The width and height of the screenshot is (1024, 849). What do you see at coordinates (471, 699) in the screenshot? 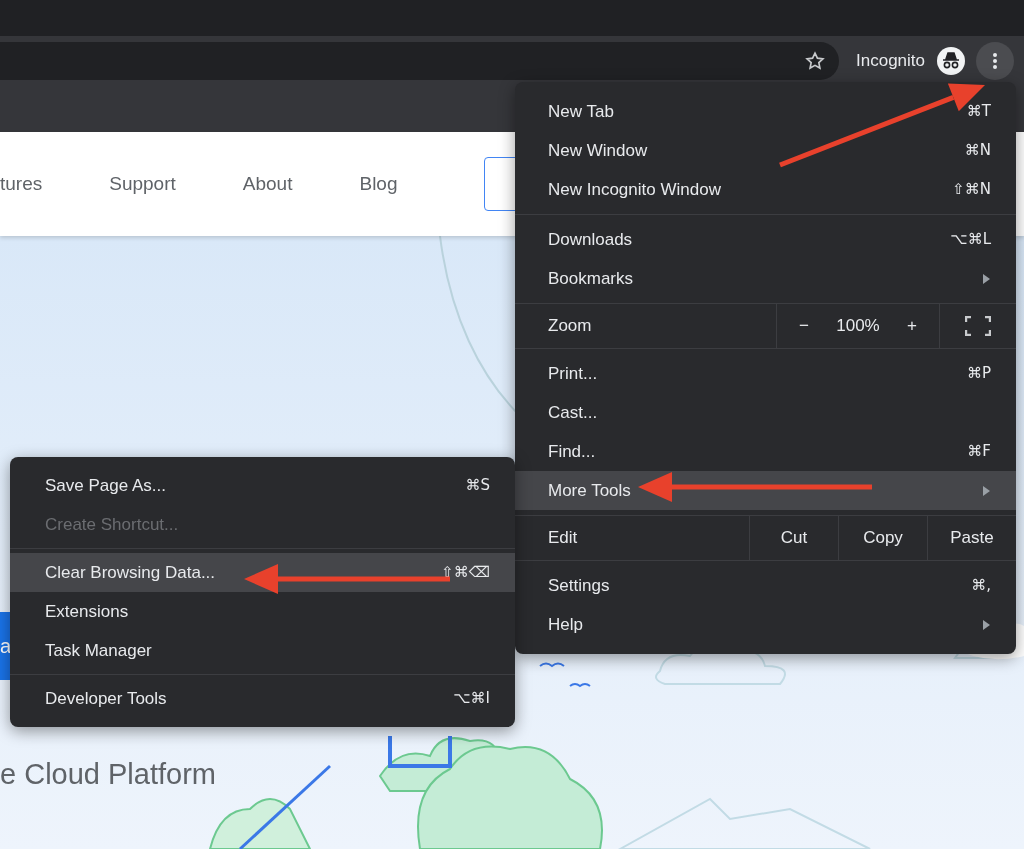
I see `shortcut-label: ⌥⌘I` at bounding box center [471, 699].